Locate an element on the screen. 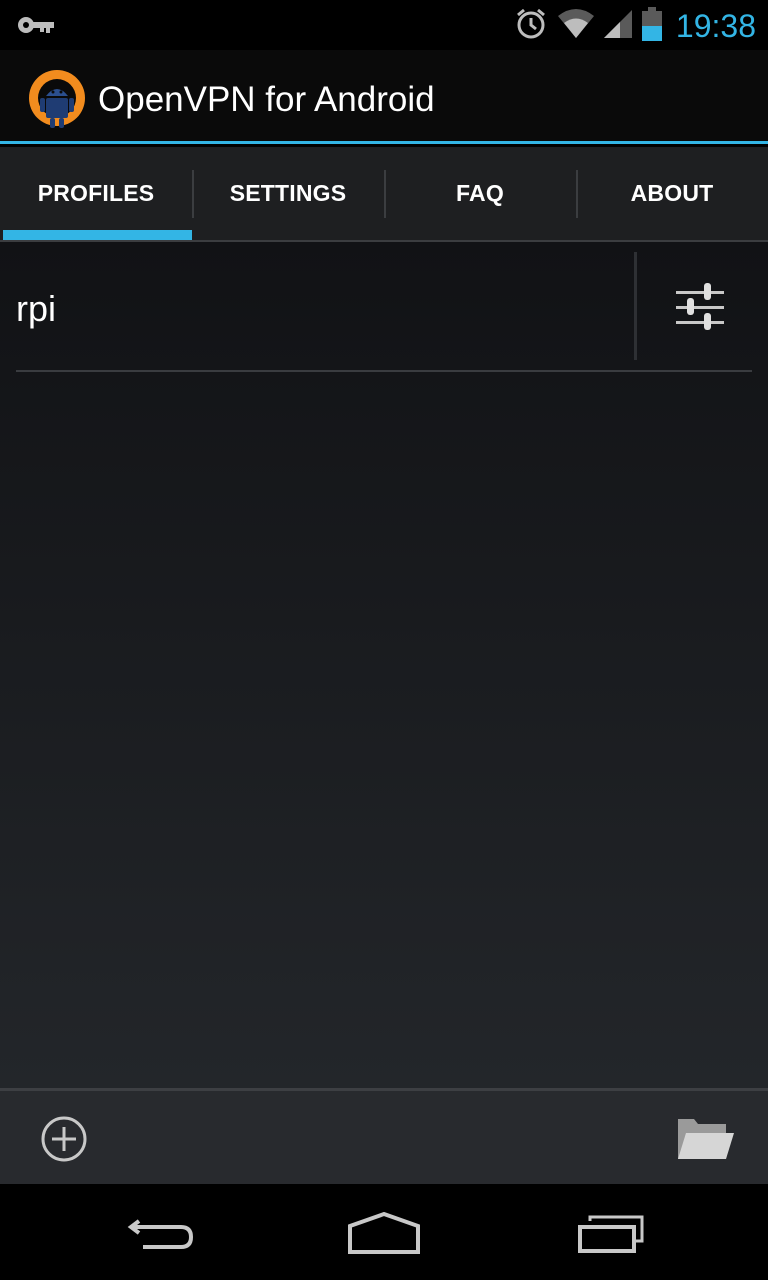  action-bar: OpenVPN for Android is located at coordinates (384, 97).